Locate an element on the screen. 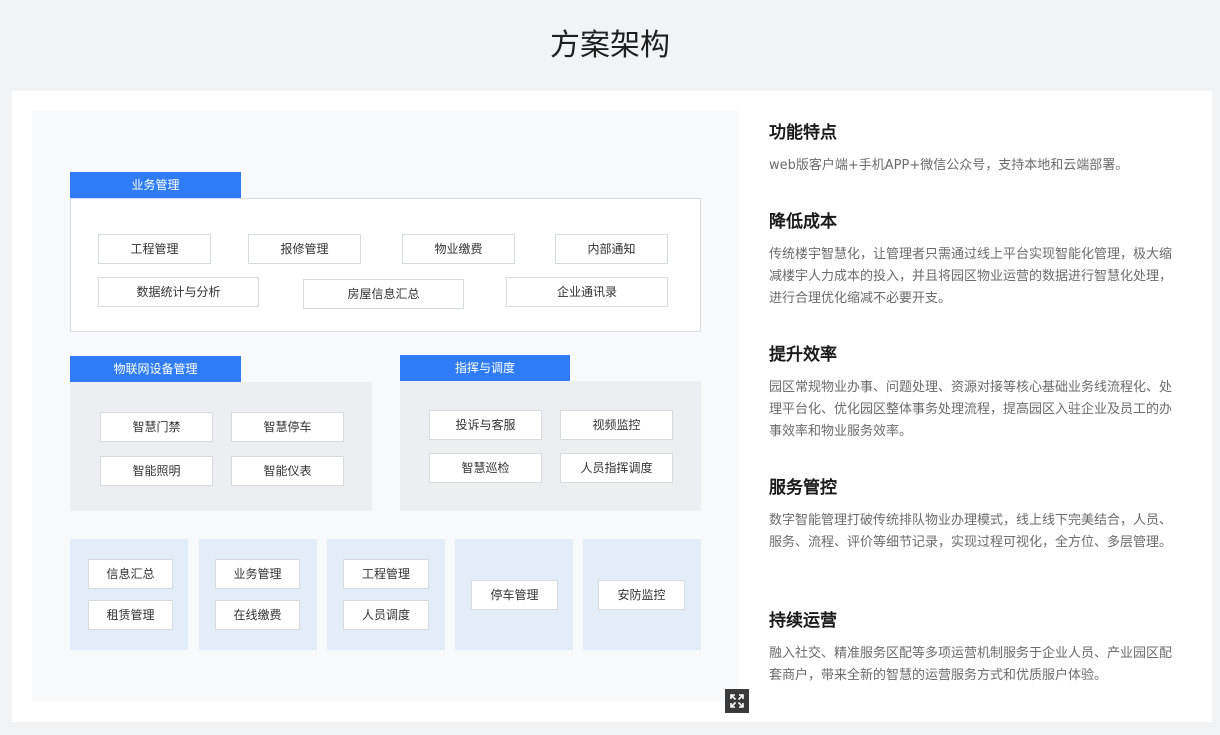  feature-title: 功能特点 is located at coordinates (803, 133).